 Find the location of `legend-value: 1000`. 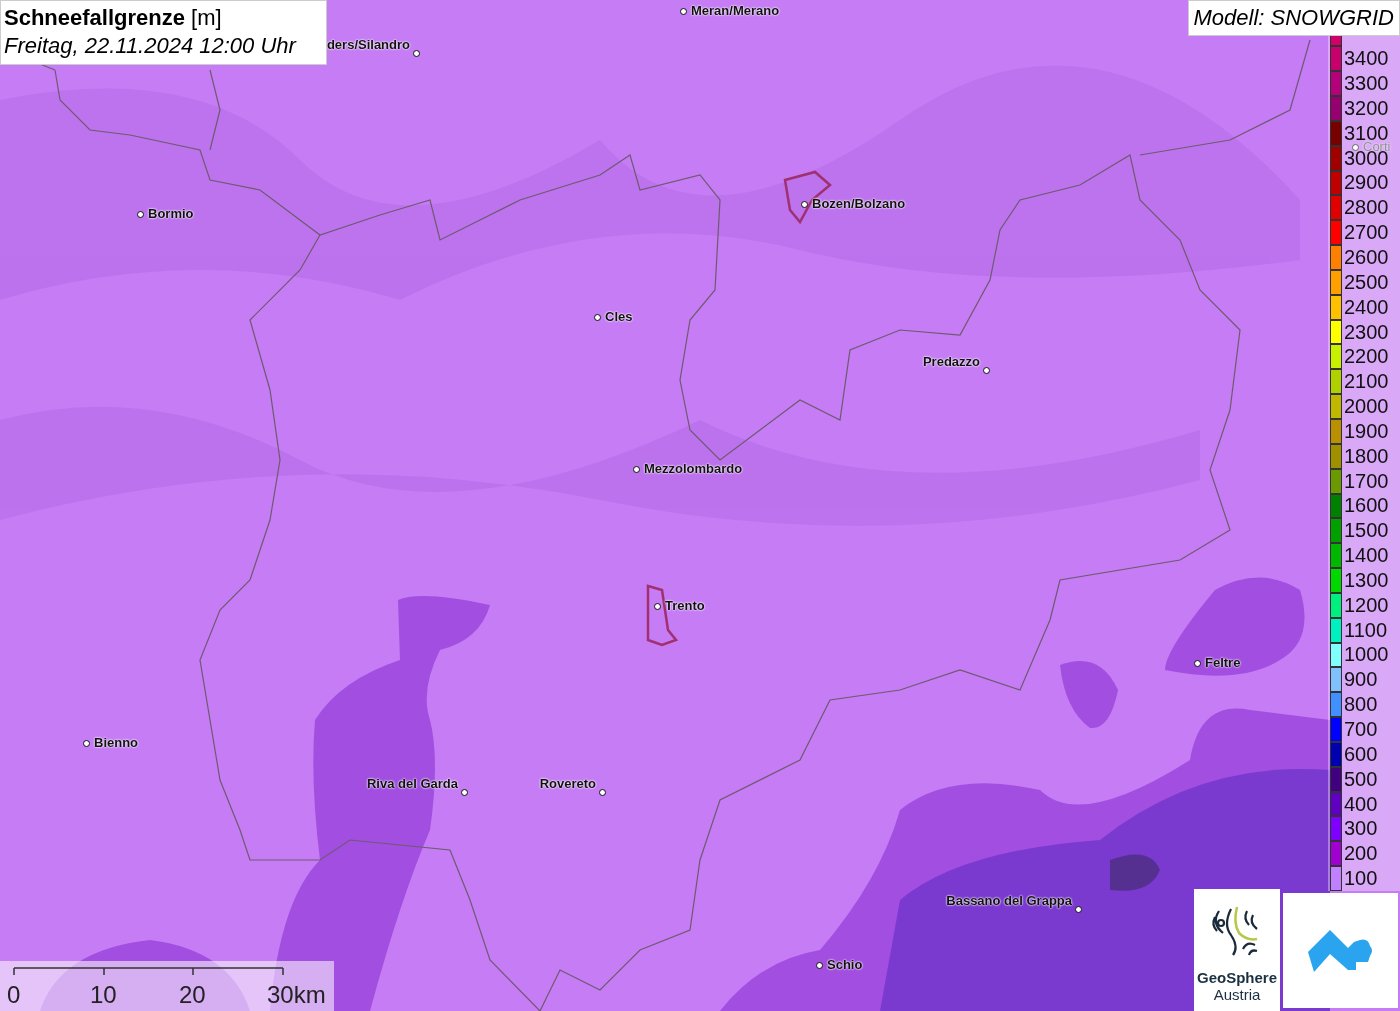

legend-value: 1000 is located at coordinates (1366, 655).